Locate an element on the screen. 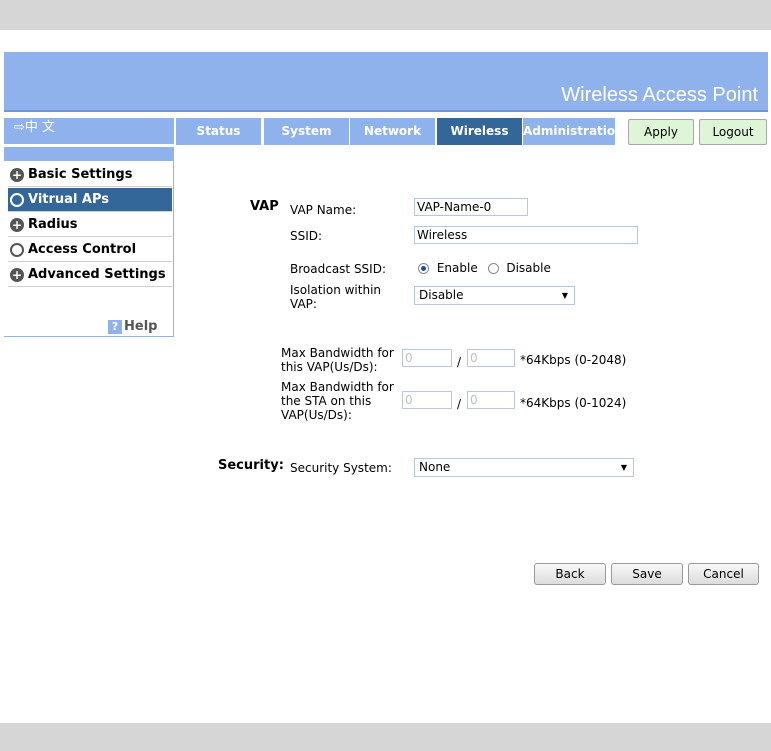 This screenshot has width=771, height=751. cancel-button: Cancel is located at coordinates (723, 574).